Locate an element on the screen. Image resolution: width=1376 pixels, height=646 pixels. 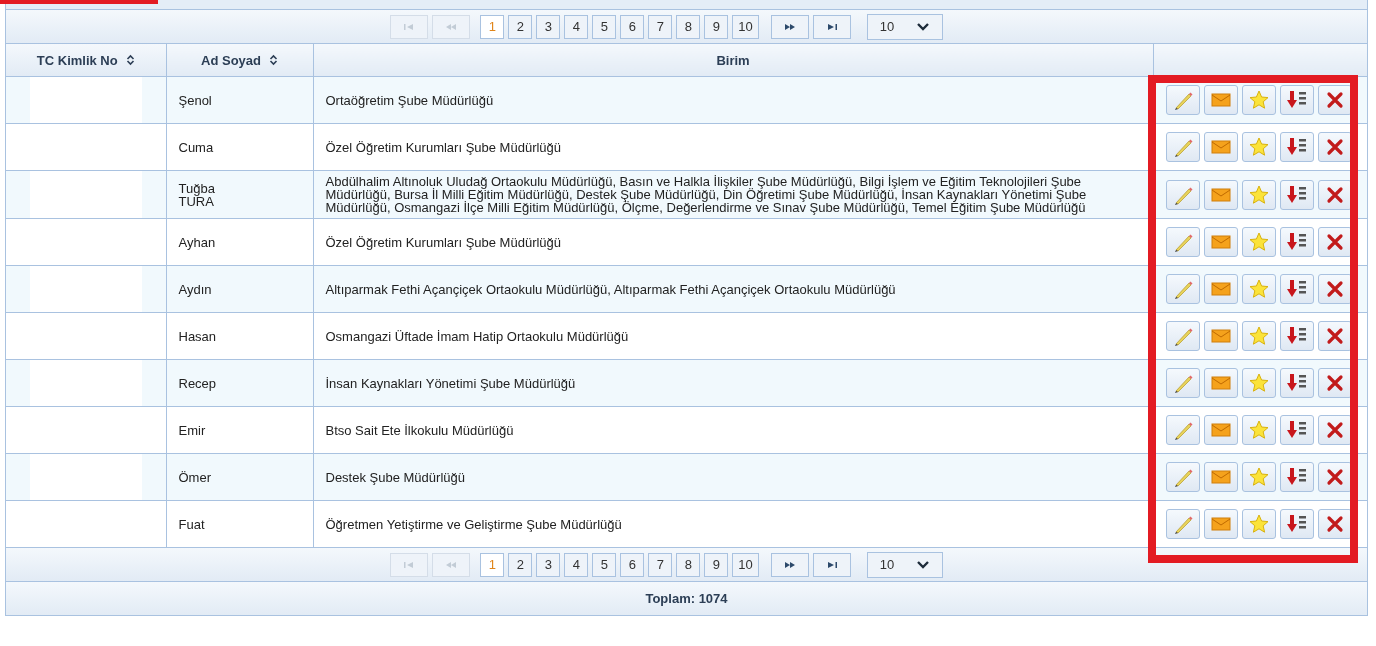
name-text: Emir is located at coordinates (192, 430).